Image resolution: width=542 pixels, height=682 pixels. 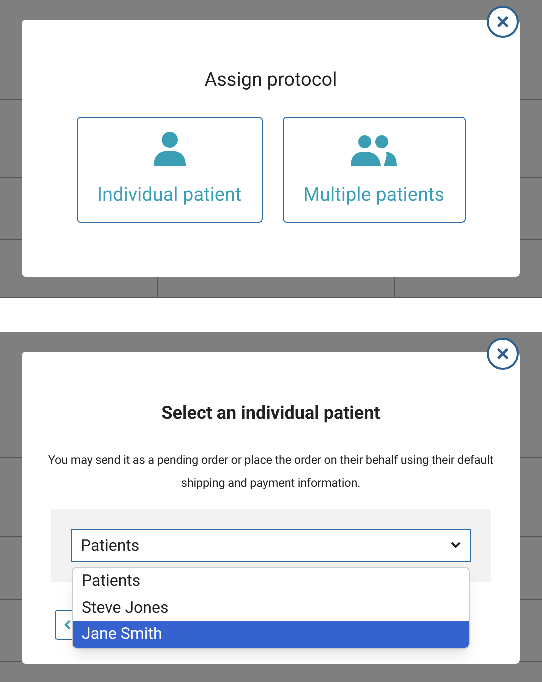 I want to click on patient-select: Patients, so click(x=271, y=545).